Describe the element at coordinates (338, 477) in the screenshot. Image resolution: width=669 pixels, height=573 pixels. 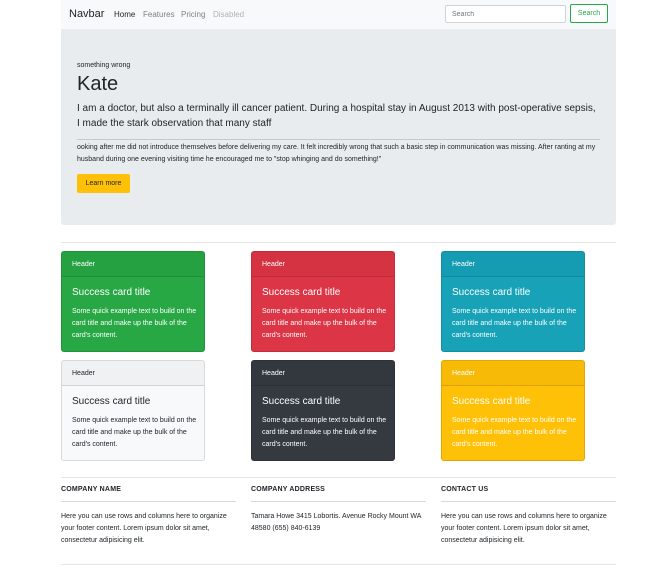
I see `footer-divider-top` at that location.